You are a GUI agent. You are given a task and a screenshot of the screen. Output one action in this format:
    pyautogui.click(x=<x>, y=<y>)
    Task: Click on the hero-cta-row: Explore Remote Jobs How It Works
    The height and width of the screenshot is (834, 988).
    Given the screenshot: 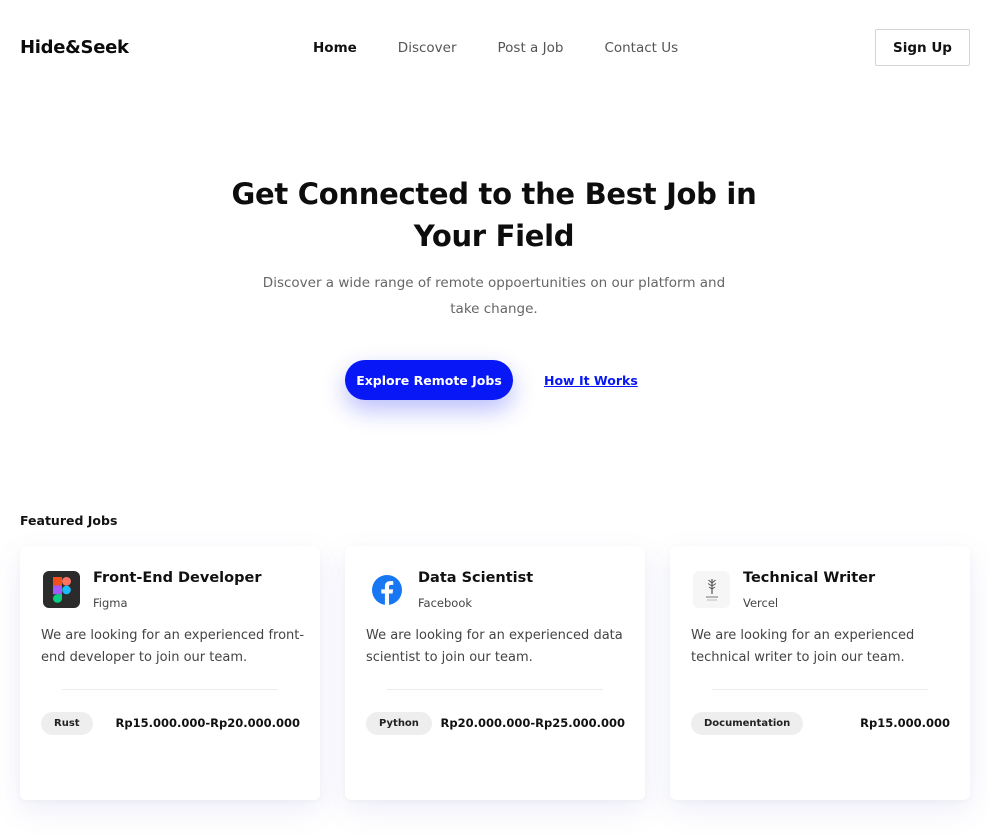 What is the action you would take?
    pyautogui.click(x=491, y=380)
    